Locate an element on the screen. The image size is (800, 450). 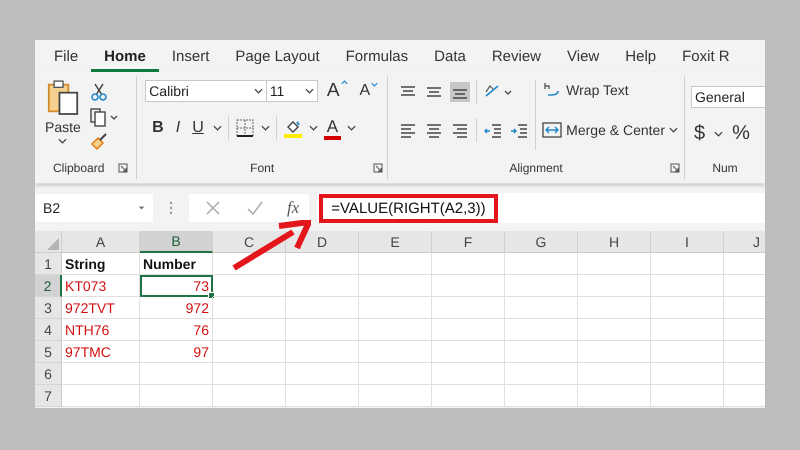
corner-triangle-icon is located at coordinates (53, 244).